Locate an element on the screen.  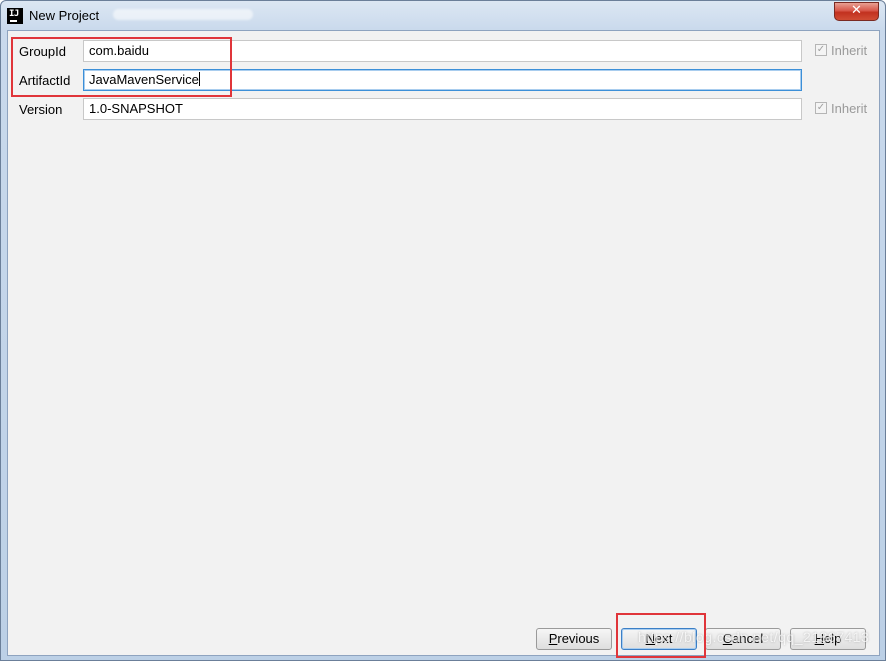
version-value: 1.0-SNAPSHOT is located at coordinates (136, 108).